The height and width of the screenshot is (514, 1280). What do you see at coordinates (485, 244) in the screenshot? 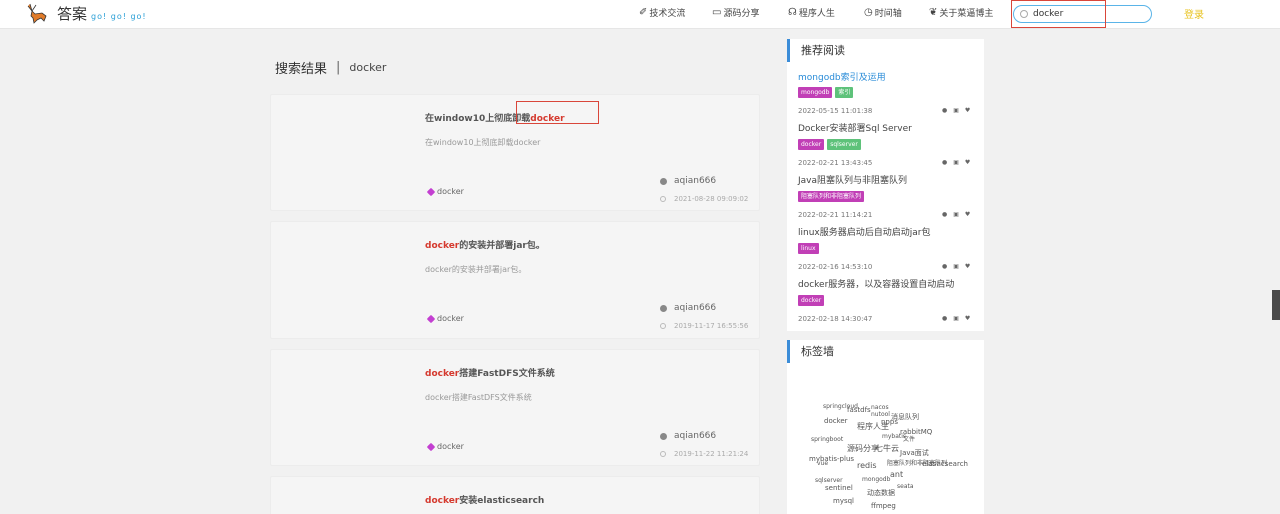
I see `result-title: docker的安装并部署jar包。` at bounding box center [485, 244].